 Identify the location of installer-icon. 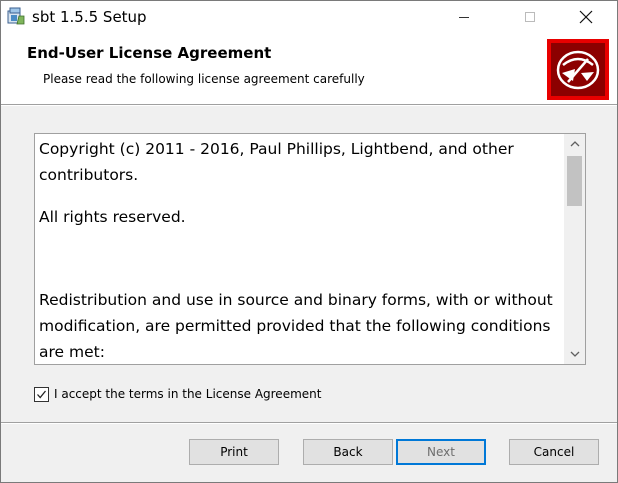
(16, 16).